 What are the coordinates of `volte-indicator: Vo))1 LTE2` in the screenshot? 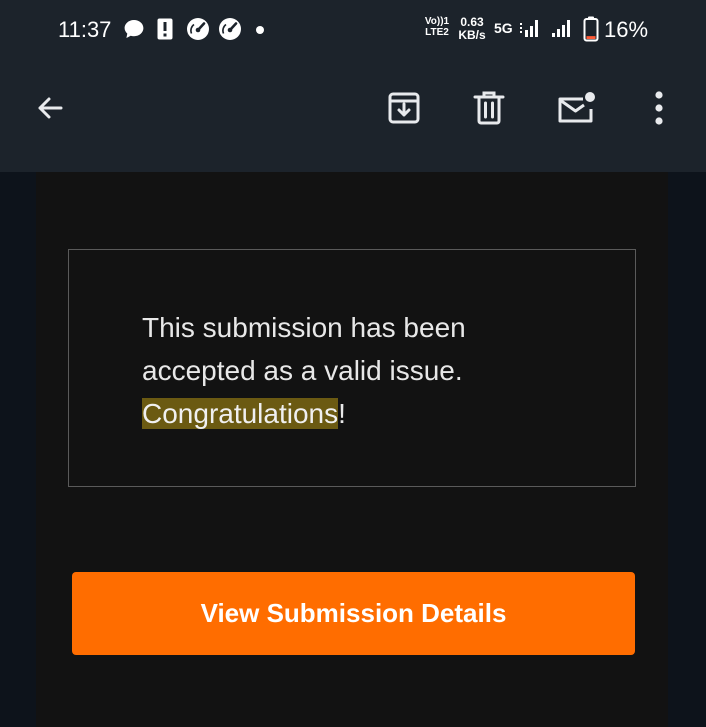 It's located at (437, 27).